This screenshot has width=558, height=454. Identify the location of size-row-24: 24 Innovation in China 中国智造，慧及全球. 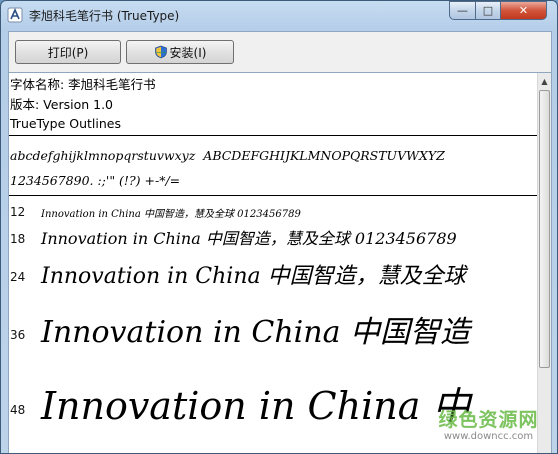
(273, 276).